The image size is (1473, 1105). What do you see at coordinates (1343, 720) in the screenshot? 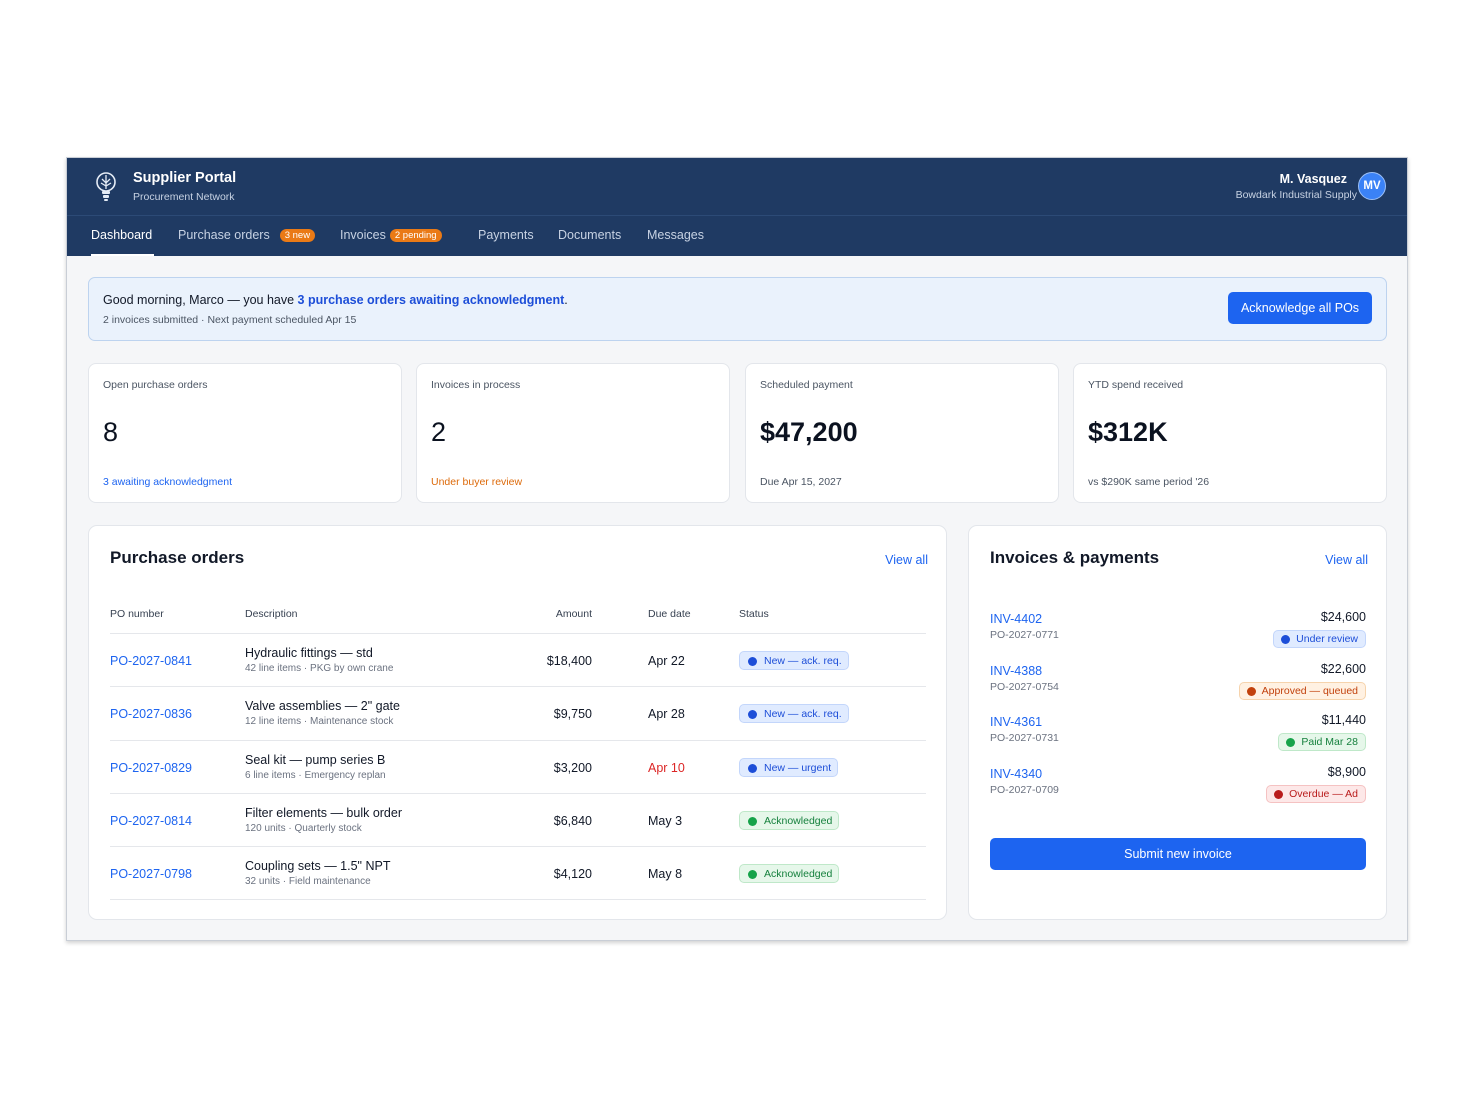
I see `invoice-amount: $11,440` at bounding box center [1343, 720].